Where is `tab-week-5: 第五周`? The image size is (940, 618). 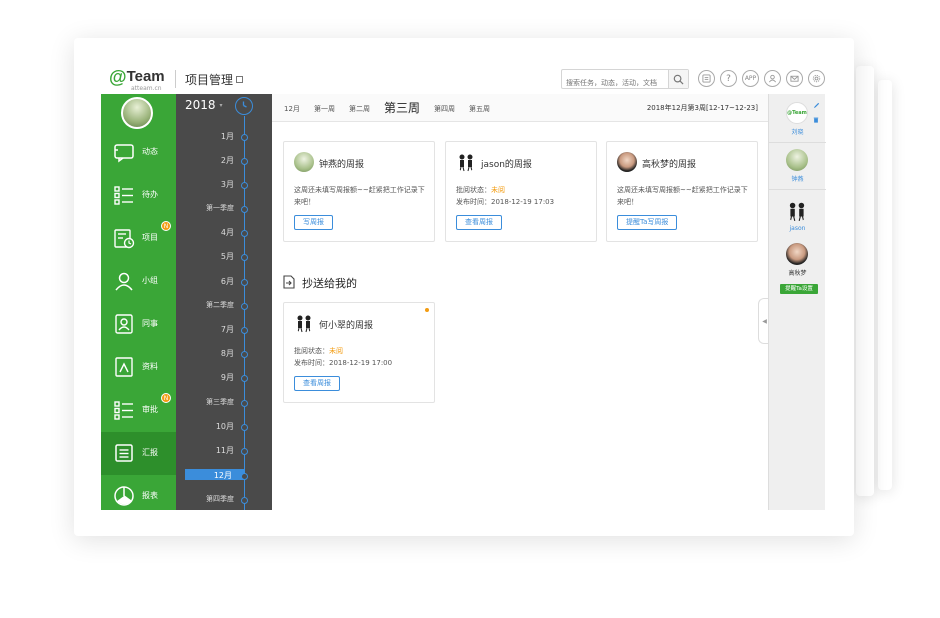 tab-week-5: 第五周 is located at coordinates (479, 109).